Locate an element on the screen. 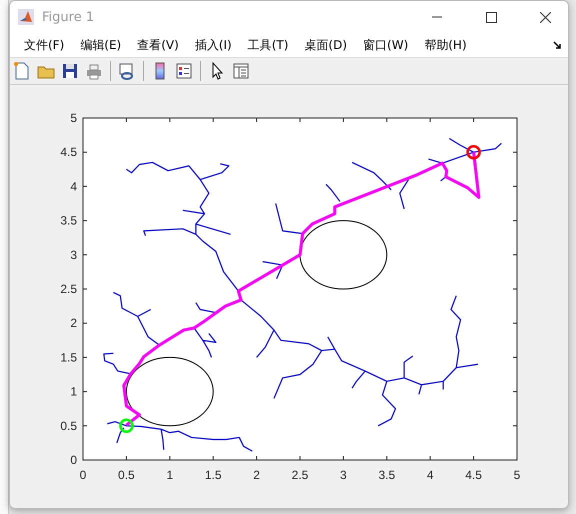 The image size is (576, 514). window-title: Figure 1 is located at coordinates (69, 17).